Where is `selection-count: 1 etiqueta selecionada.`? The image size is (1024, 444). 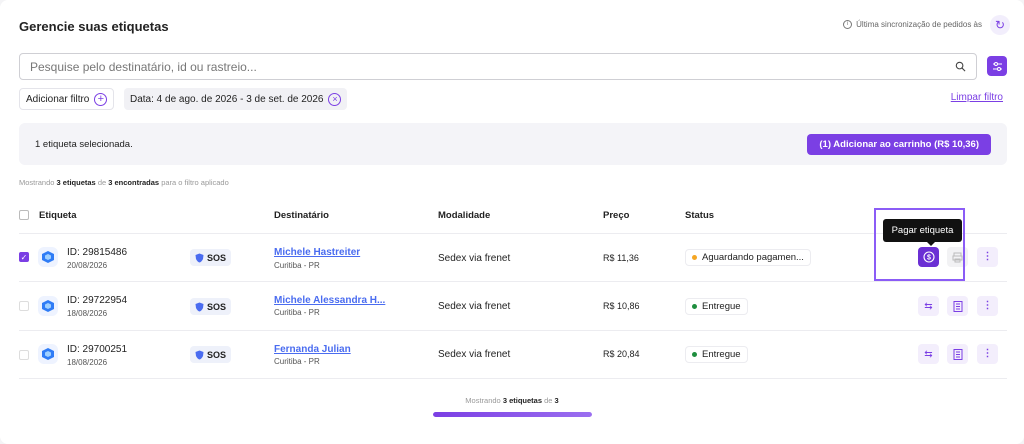 selection-count: 1 etiqueta selecionada. is located at coordinates (84, 144).